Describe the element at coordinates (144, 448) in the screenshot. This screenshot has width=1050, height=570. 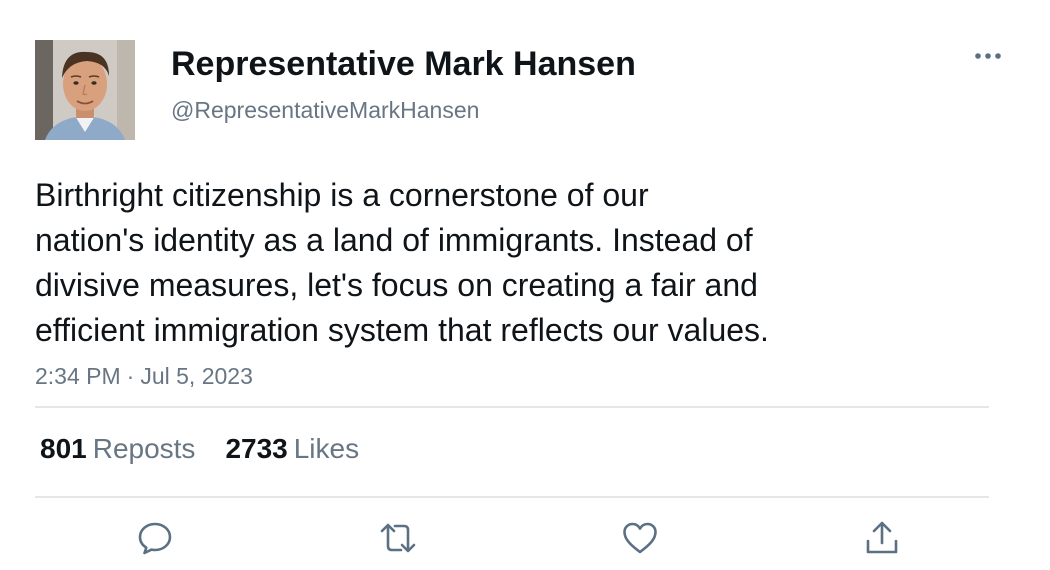
I see `reposts-label: Reposts` at that location.